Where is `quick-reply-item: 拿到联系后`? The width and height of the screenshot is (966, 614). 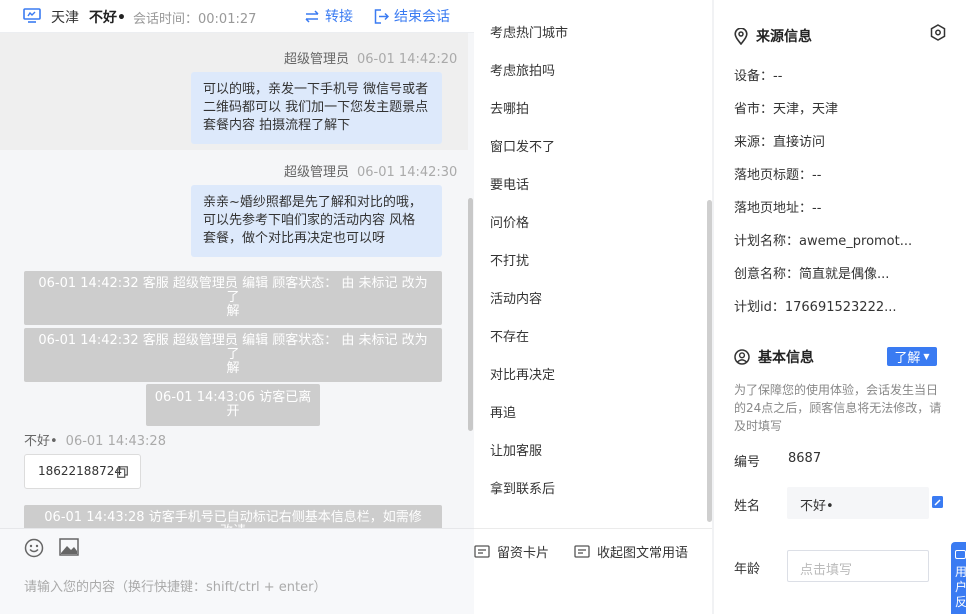 quick-reply-item: 拿到联系后 is located at coordinates (522, 487).